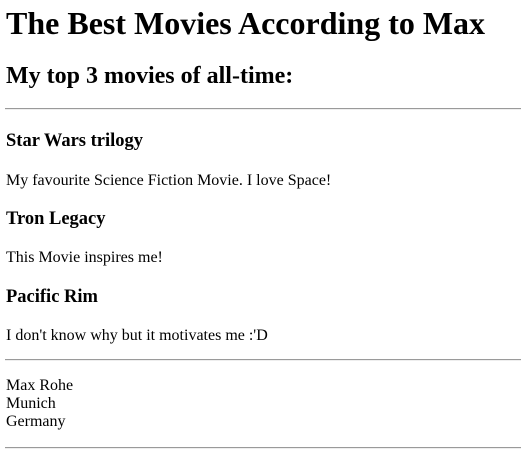  Describe the element at coordinates (31, 403) in the screenshot. I see `contact-city: Munich` at that location.